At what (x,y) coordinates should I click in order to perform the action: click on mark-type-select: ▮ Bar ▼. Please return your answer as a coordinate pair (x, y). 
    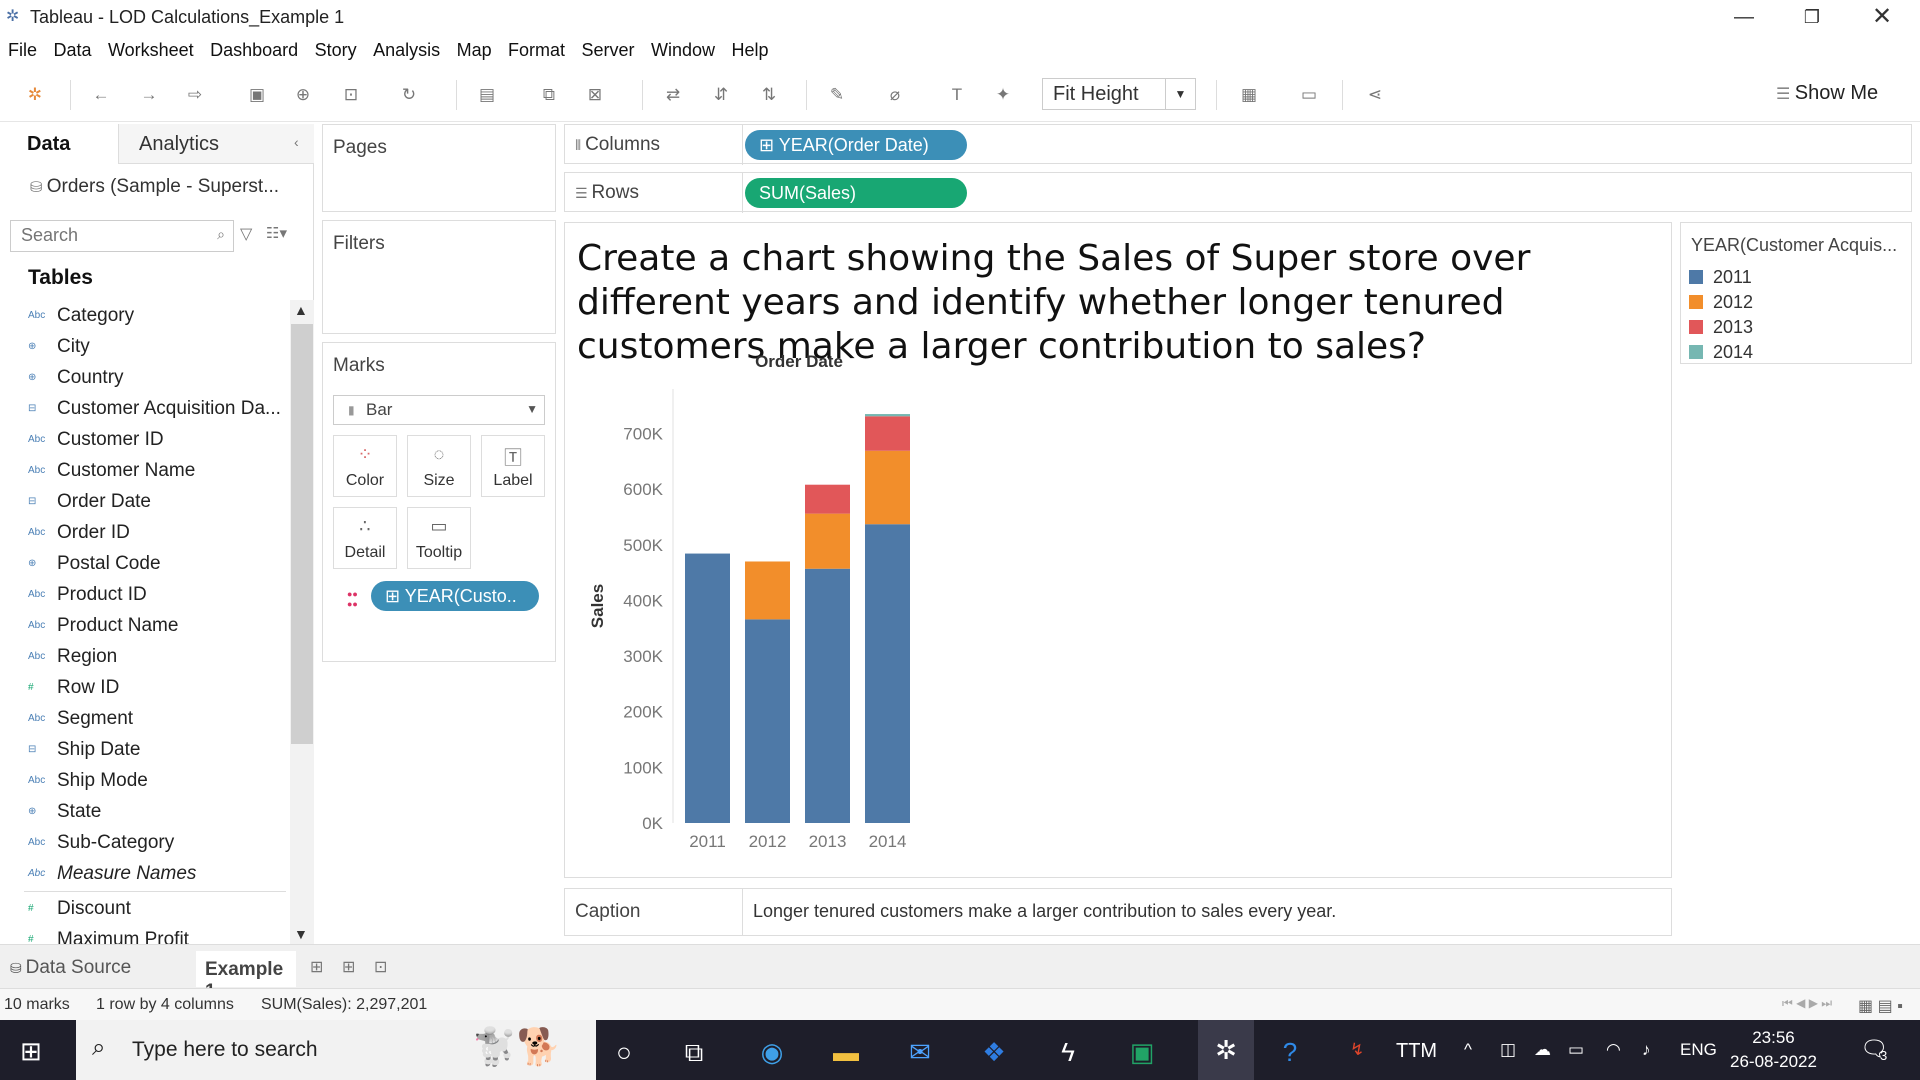
    Looking at the image, I should click on (439, 410).